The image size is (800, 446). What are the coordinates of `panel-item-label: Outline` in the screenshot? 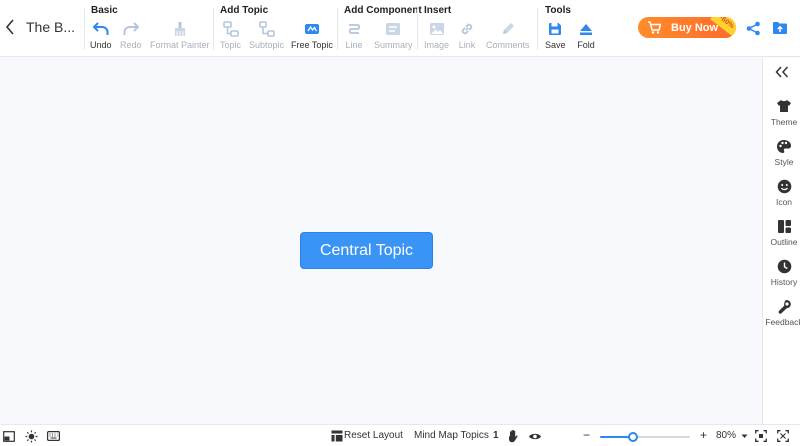 It's located at (784, 242).